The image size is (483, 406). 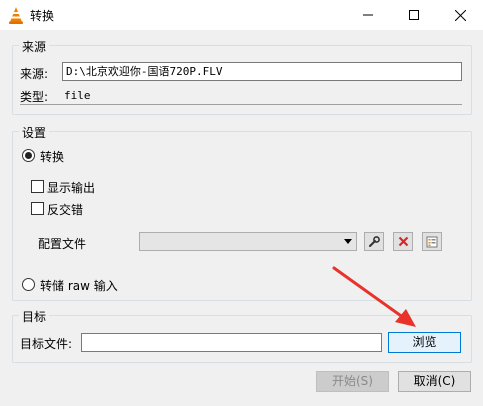 What do you see at coordinates (241, 15) in the screenshot?
I see `title-bar: 转换` at bounding box center [241, 15].